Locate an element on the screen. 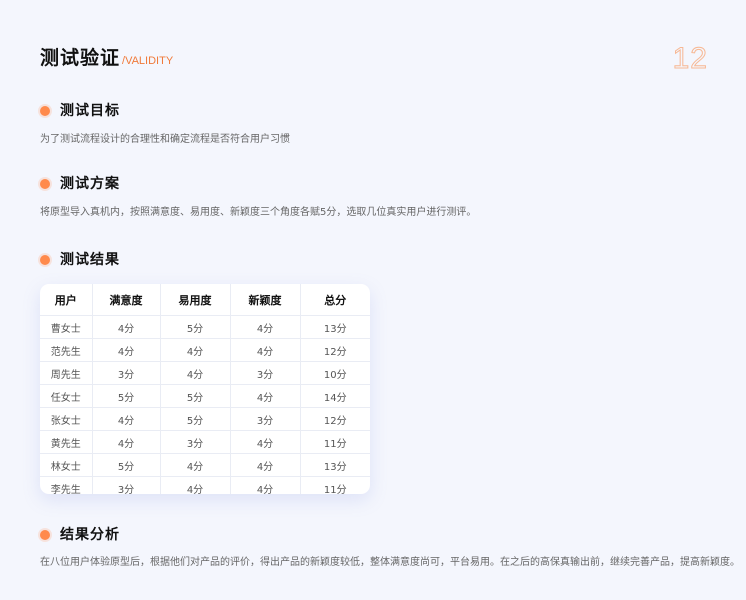  table-row: 李先生 3分 4分 4分 11分 is located at coordinates (205, 485).